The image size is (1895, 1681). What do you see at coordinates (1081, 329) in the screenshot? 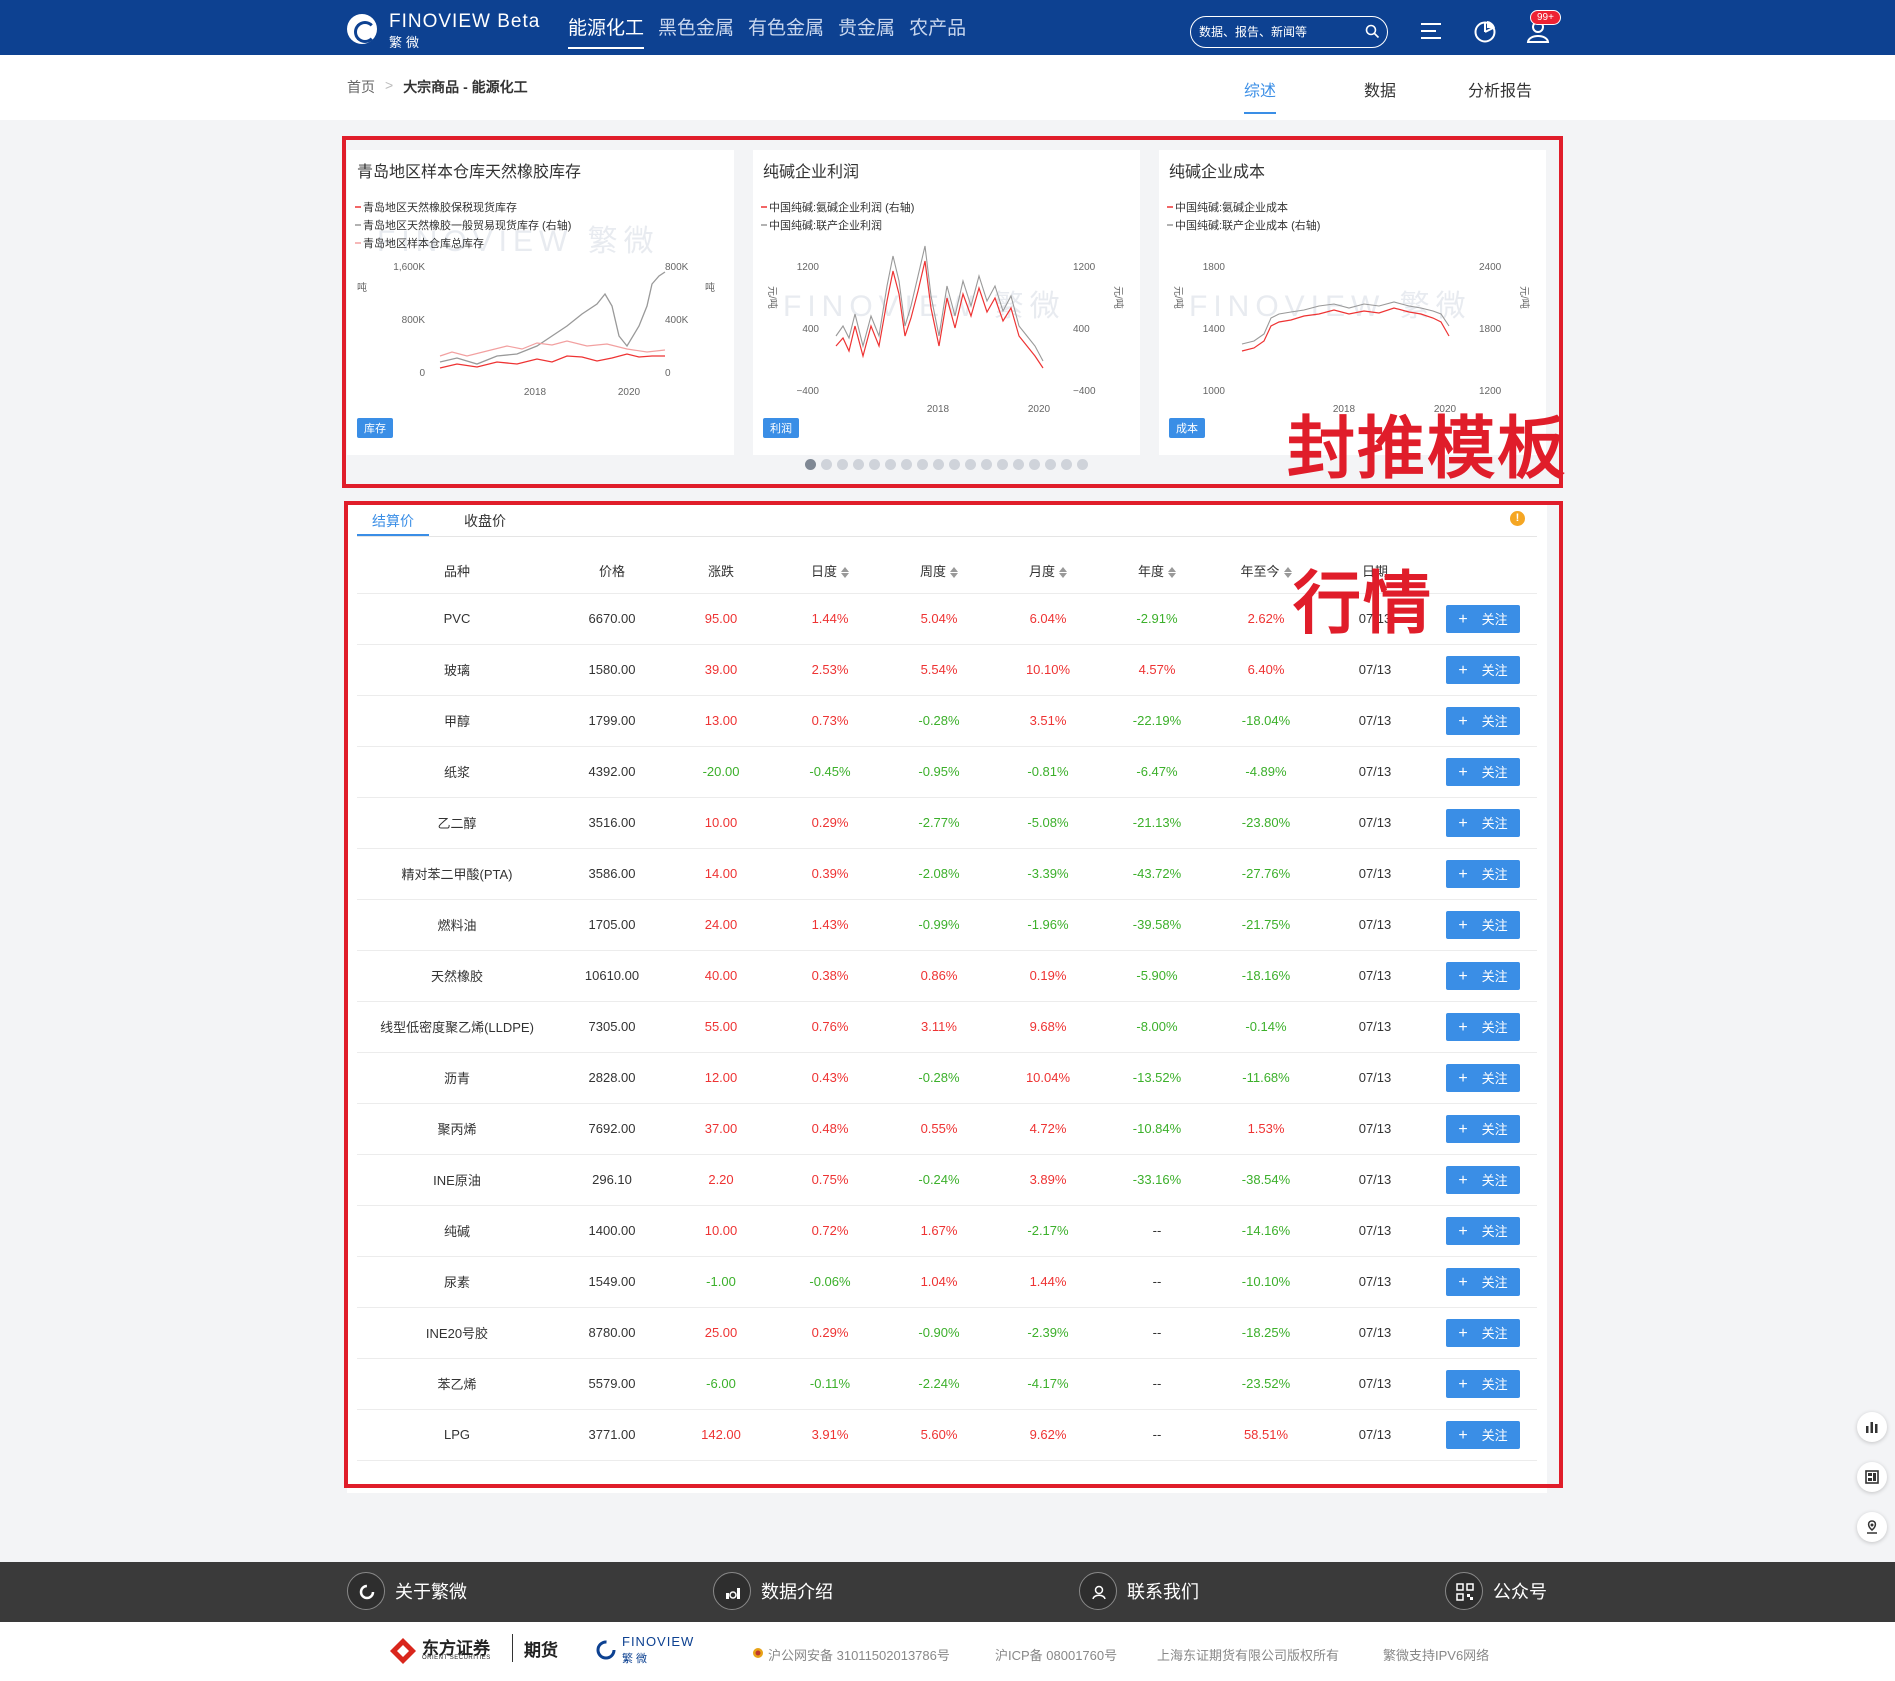
I see `y2-tick: 400` at bounding box center [1081, 329].